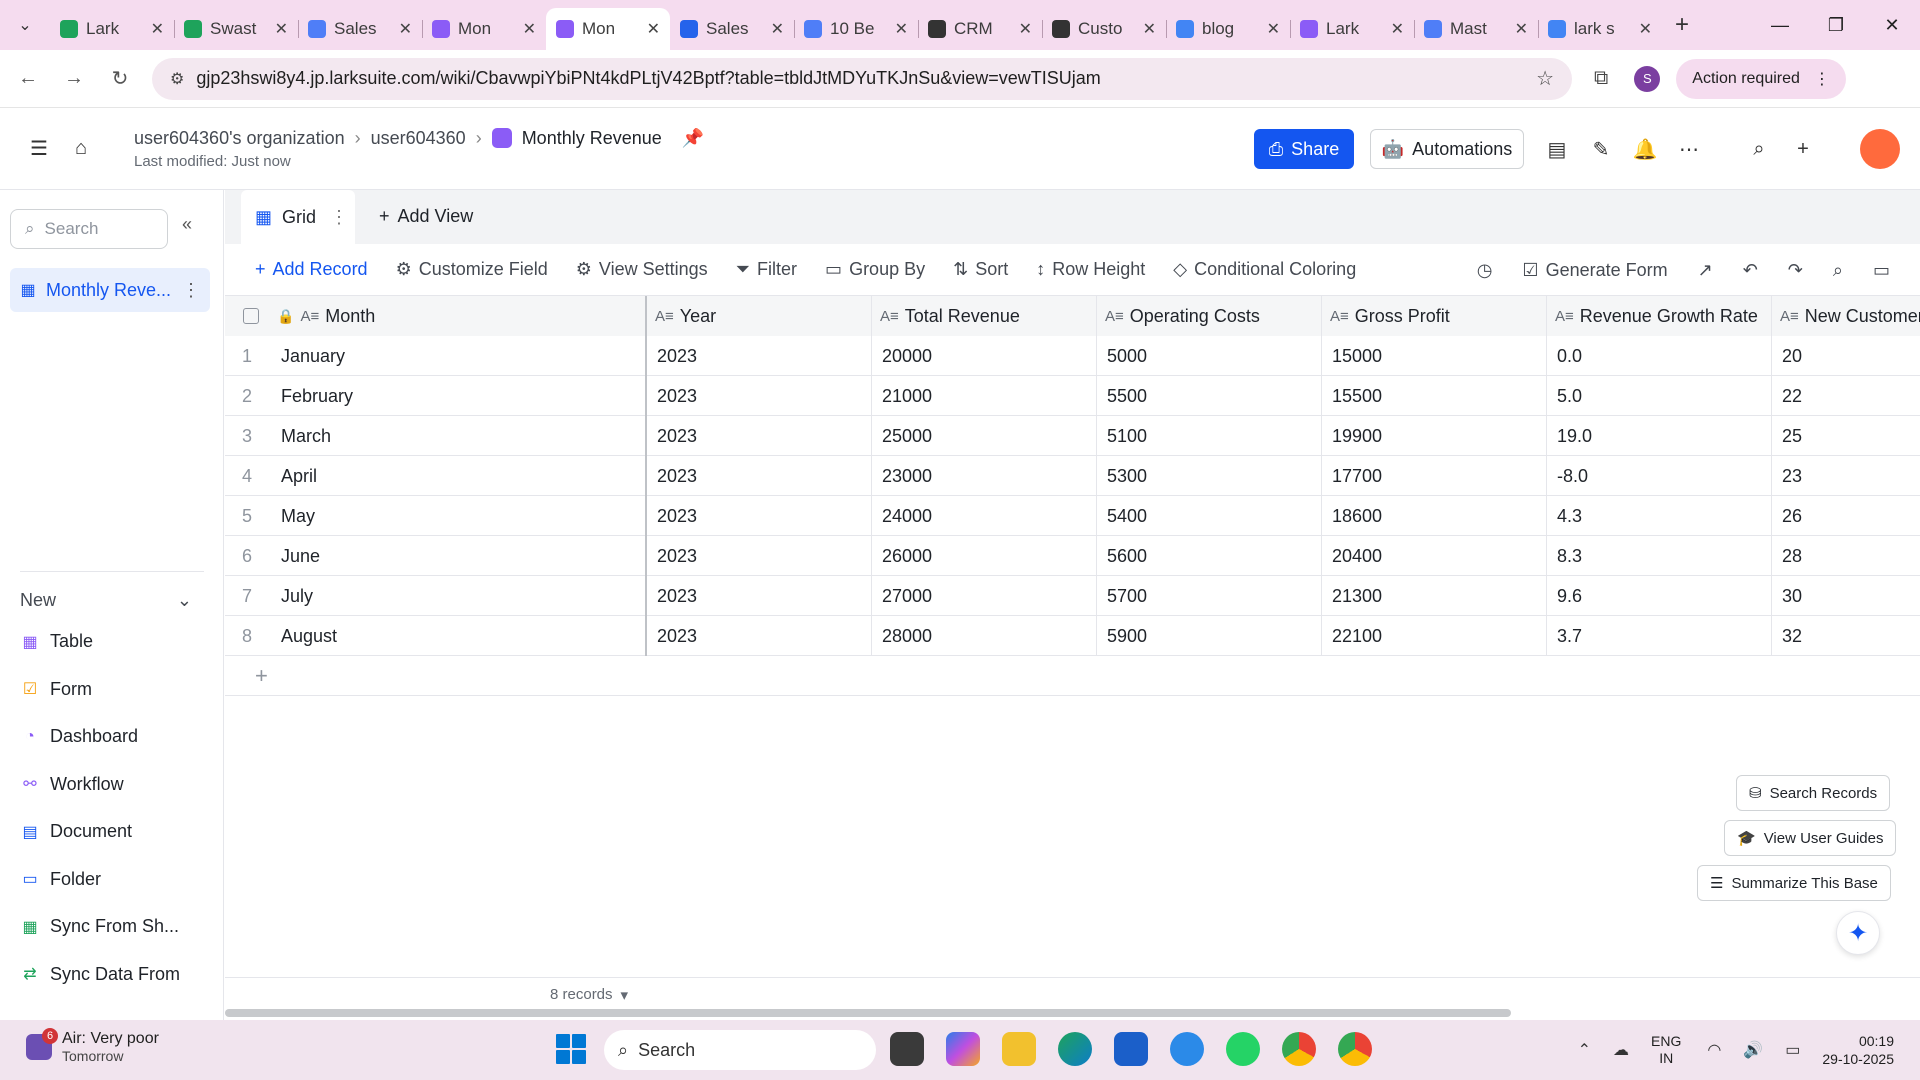 This screenshot has width=1920, height=1080. What do you see at coordinates (1858, 1050) in the screenshot?
I see `clock: 00:19 29-10-2025` at bounding box center [1858, 1050].